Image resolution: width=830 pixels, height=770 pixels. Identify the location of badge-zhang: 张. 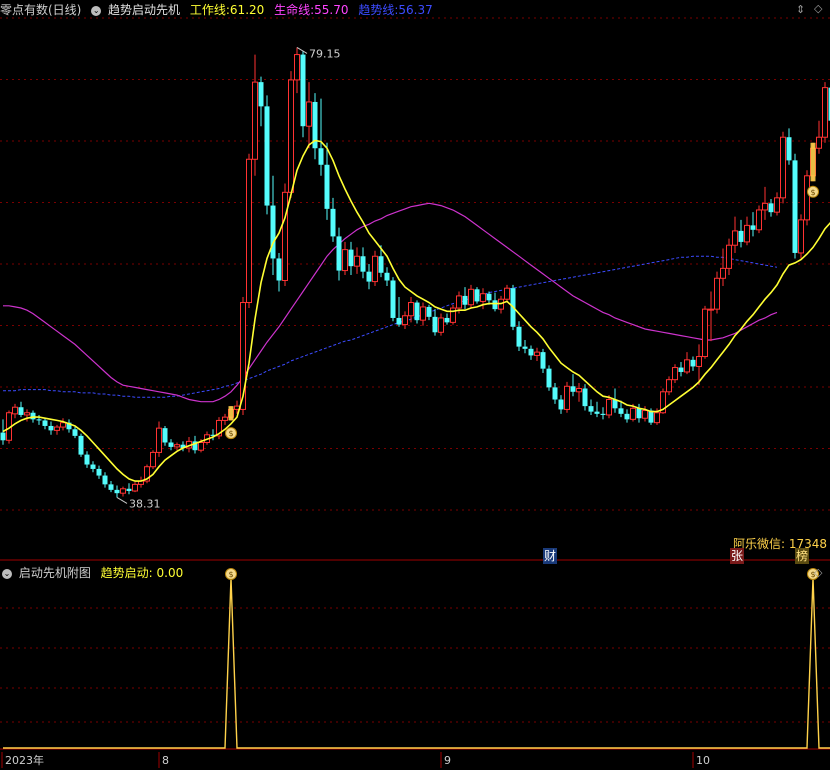
(737, 556).